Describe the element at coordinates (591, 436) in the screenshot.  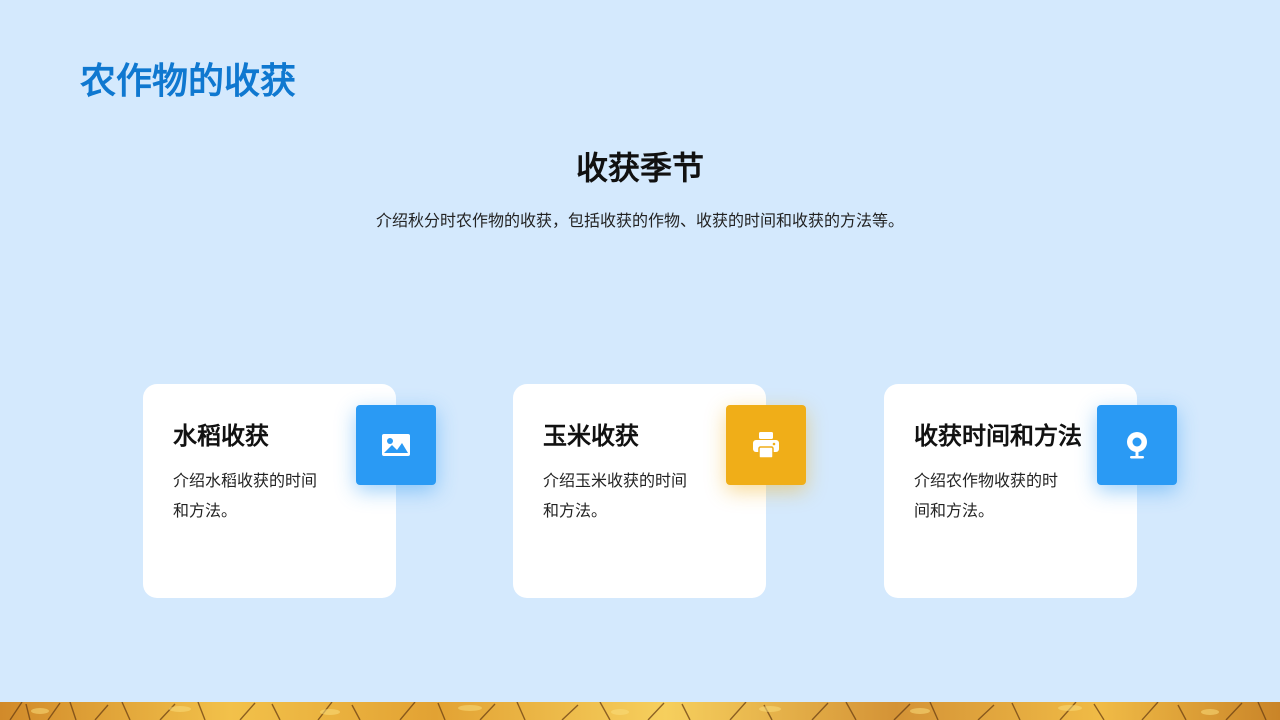
I see `card-title: 玉米收获` at that location.